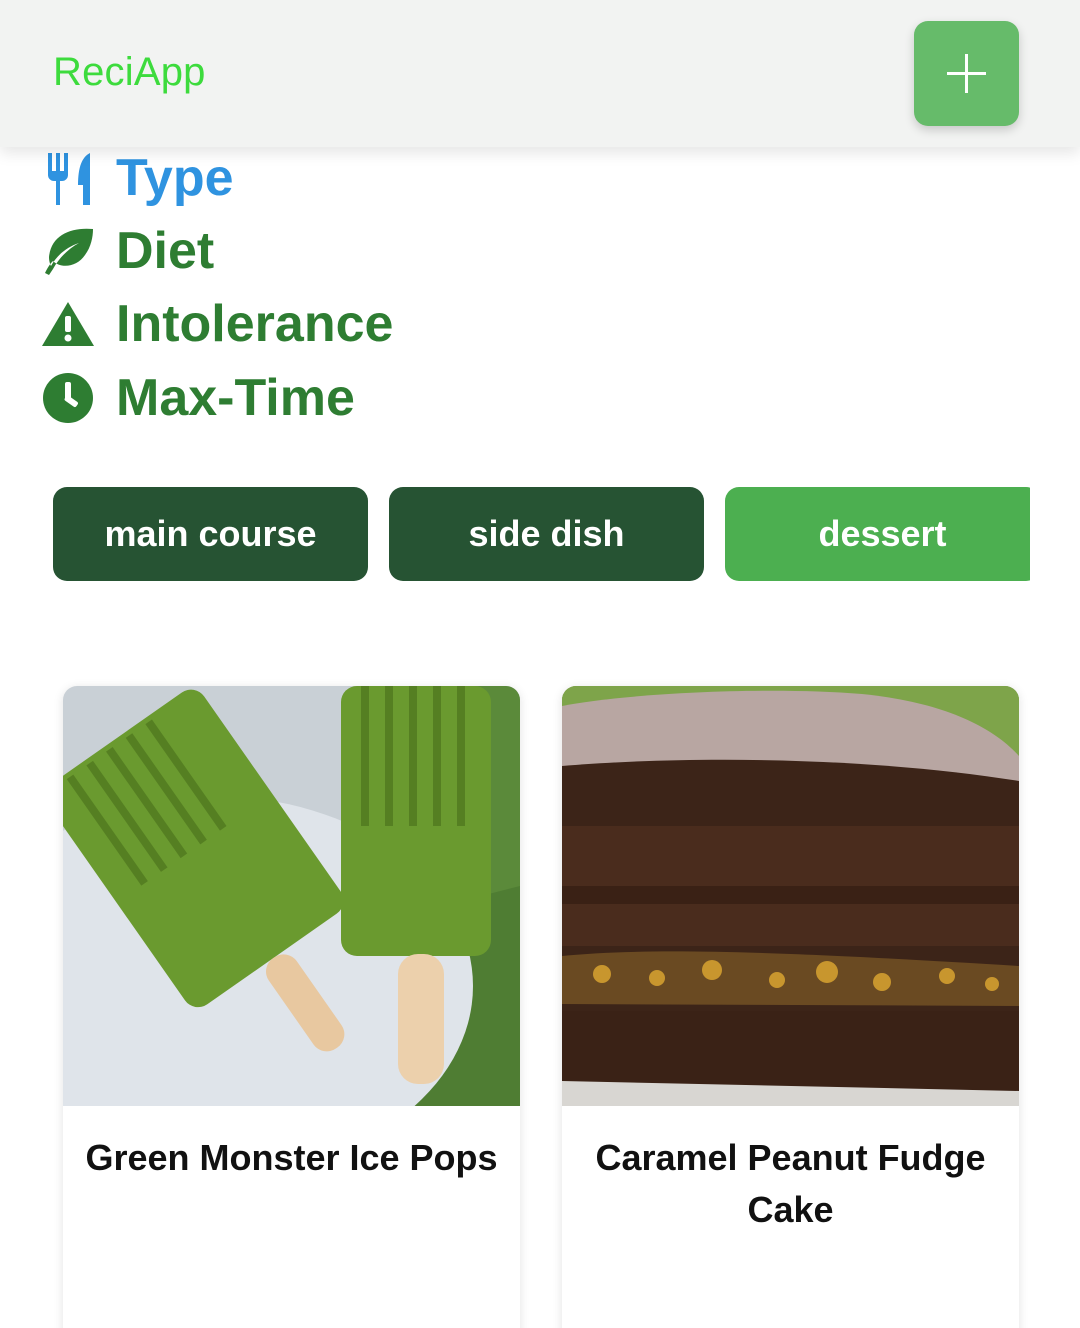  I want to click on chip-side-dish: side dish, so click(546, 534).